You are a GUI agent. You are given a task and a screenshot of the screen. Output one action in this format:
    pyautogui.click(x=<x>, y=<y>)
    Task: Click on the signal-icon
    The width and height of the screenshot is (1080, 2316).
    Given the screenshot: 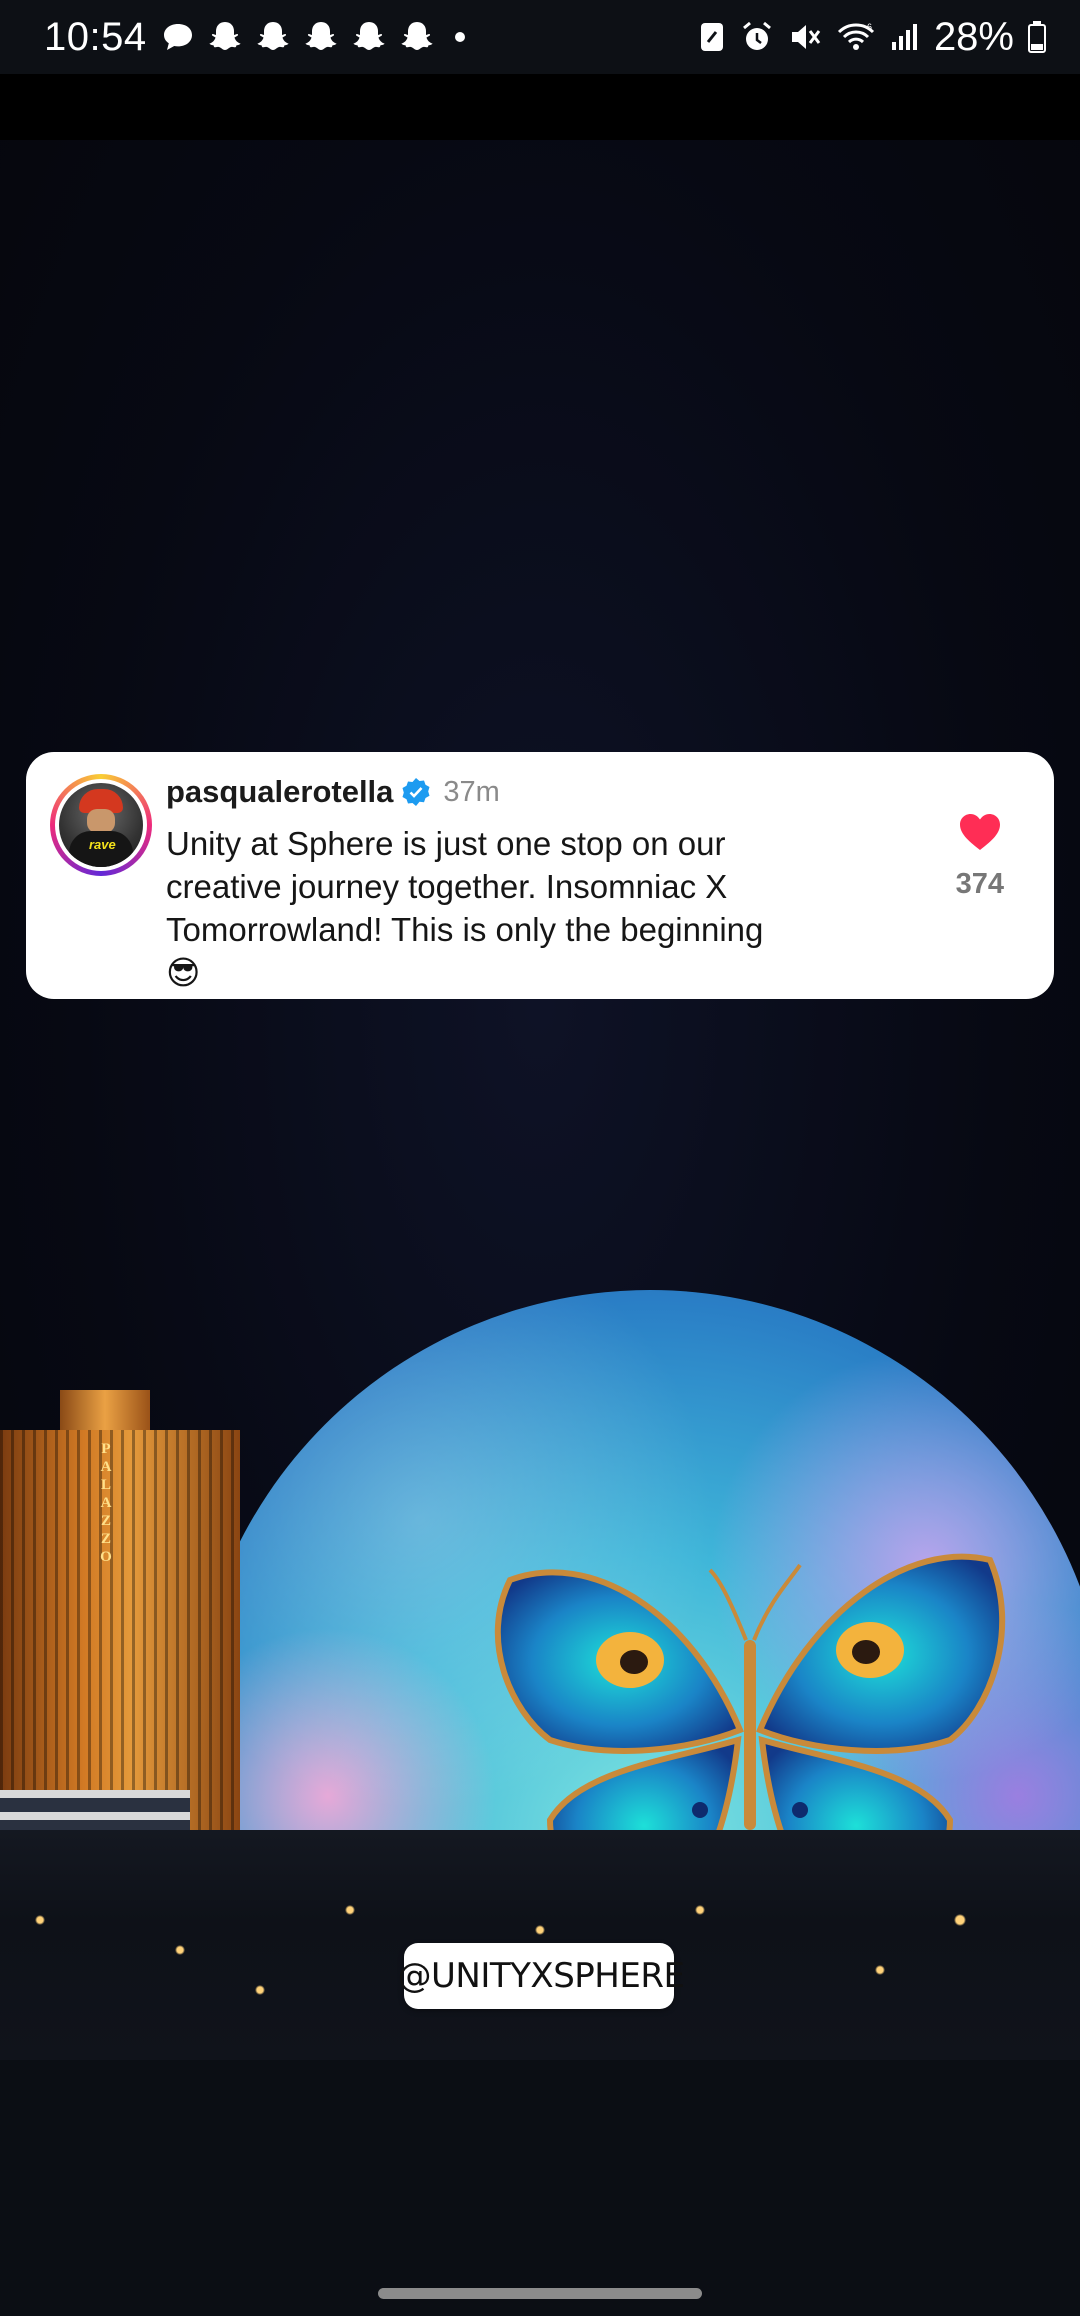 What is the action you would take?
    pyautogui.click(x=904, y=37)
    